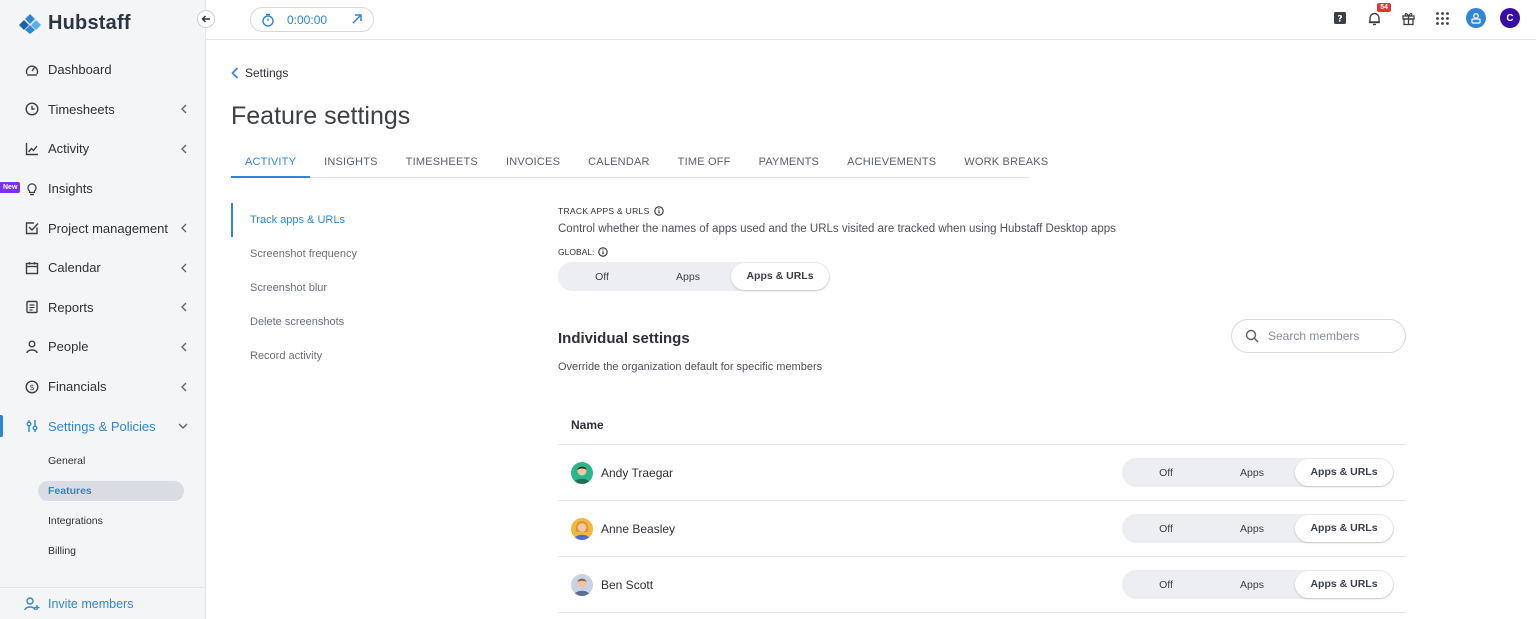  What do you see at coordinates (331, 356) in the screenshot?
I see `subnav-record-activity: Record activity` at bounding box center [331, 356].